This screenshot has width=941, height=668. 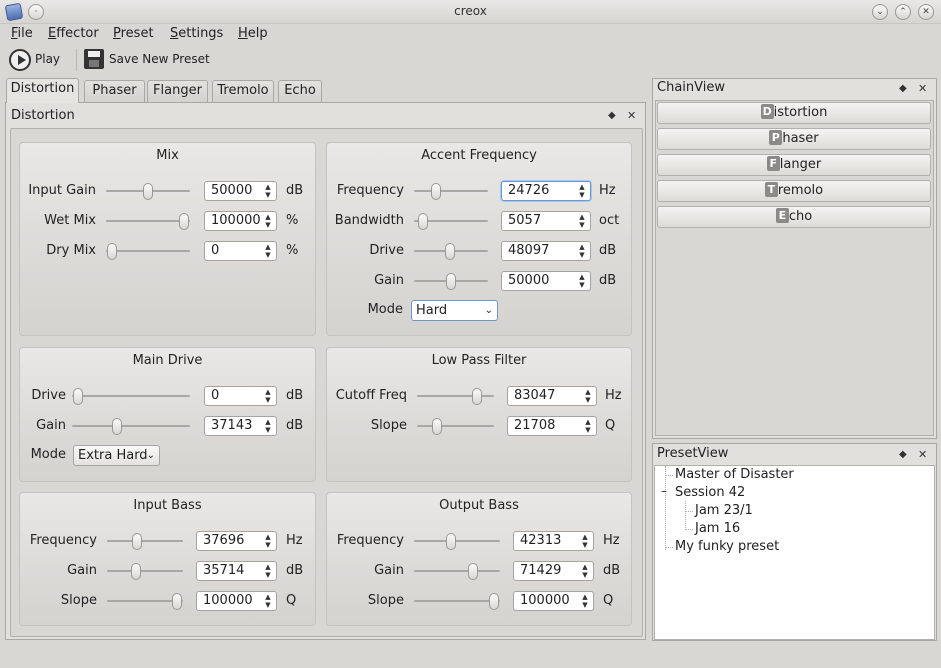 I want to click on main-drive-gain-spinbox: 37143 ▲ ▼, so click(x=240, y=426).